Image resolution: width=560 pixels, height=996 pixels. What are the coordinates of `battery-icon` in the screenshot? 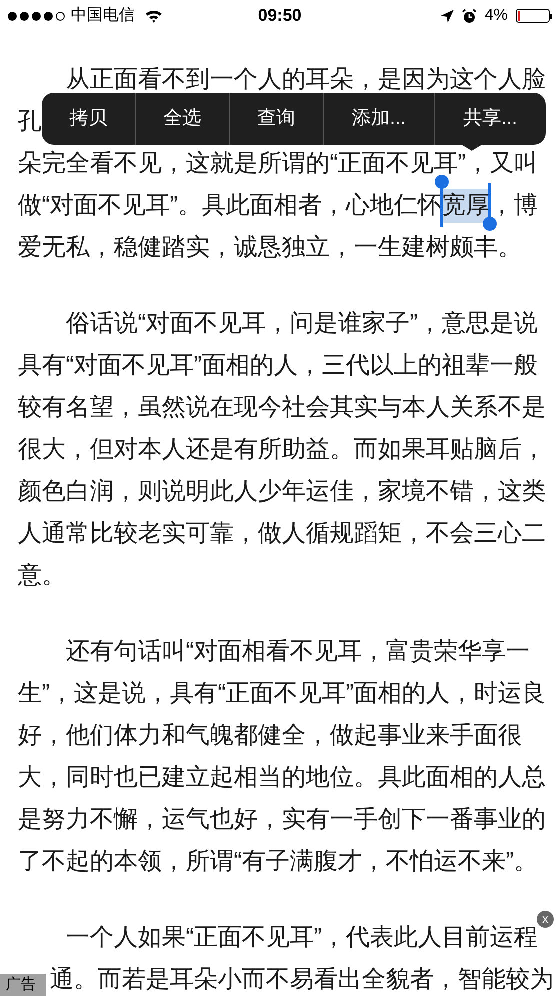 It's located at (534, 16).